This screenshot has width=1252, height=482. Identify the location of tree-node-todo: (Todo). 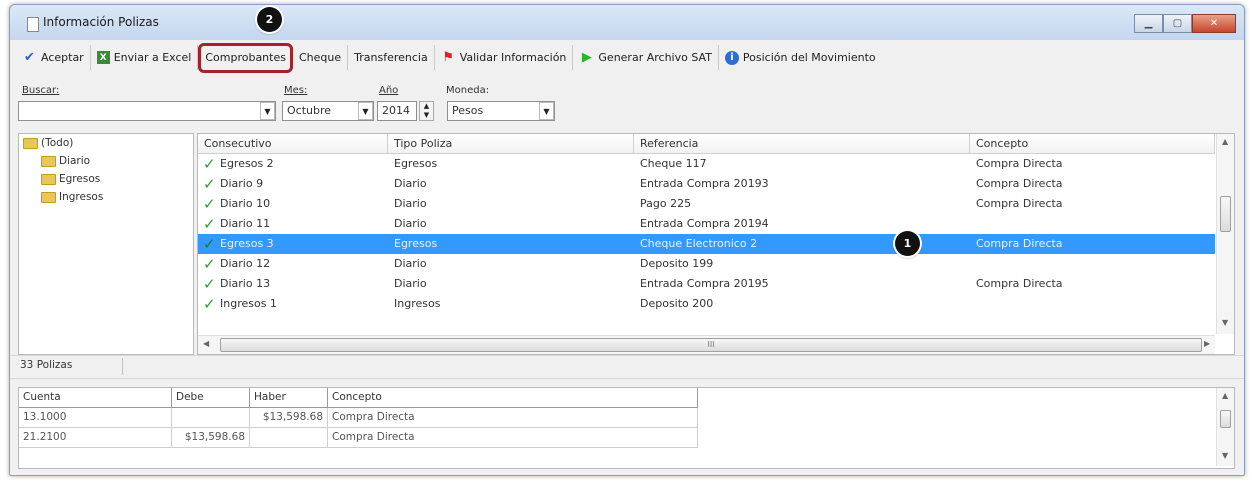
(48, 143).